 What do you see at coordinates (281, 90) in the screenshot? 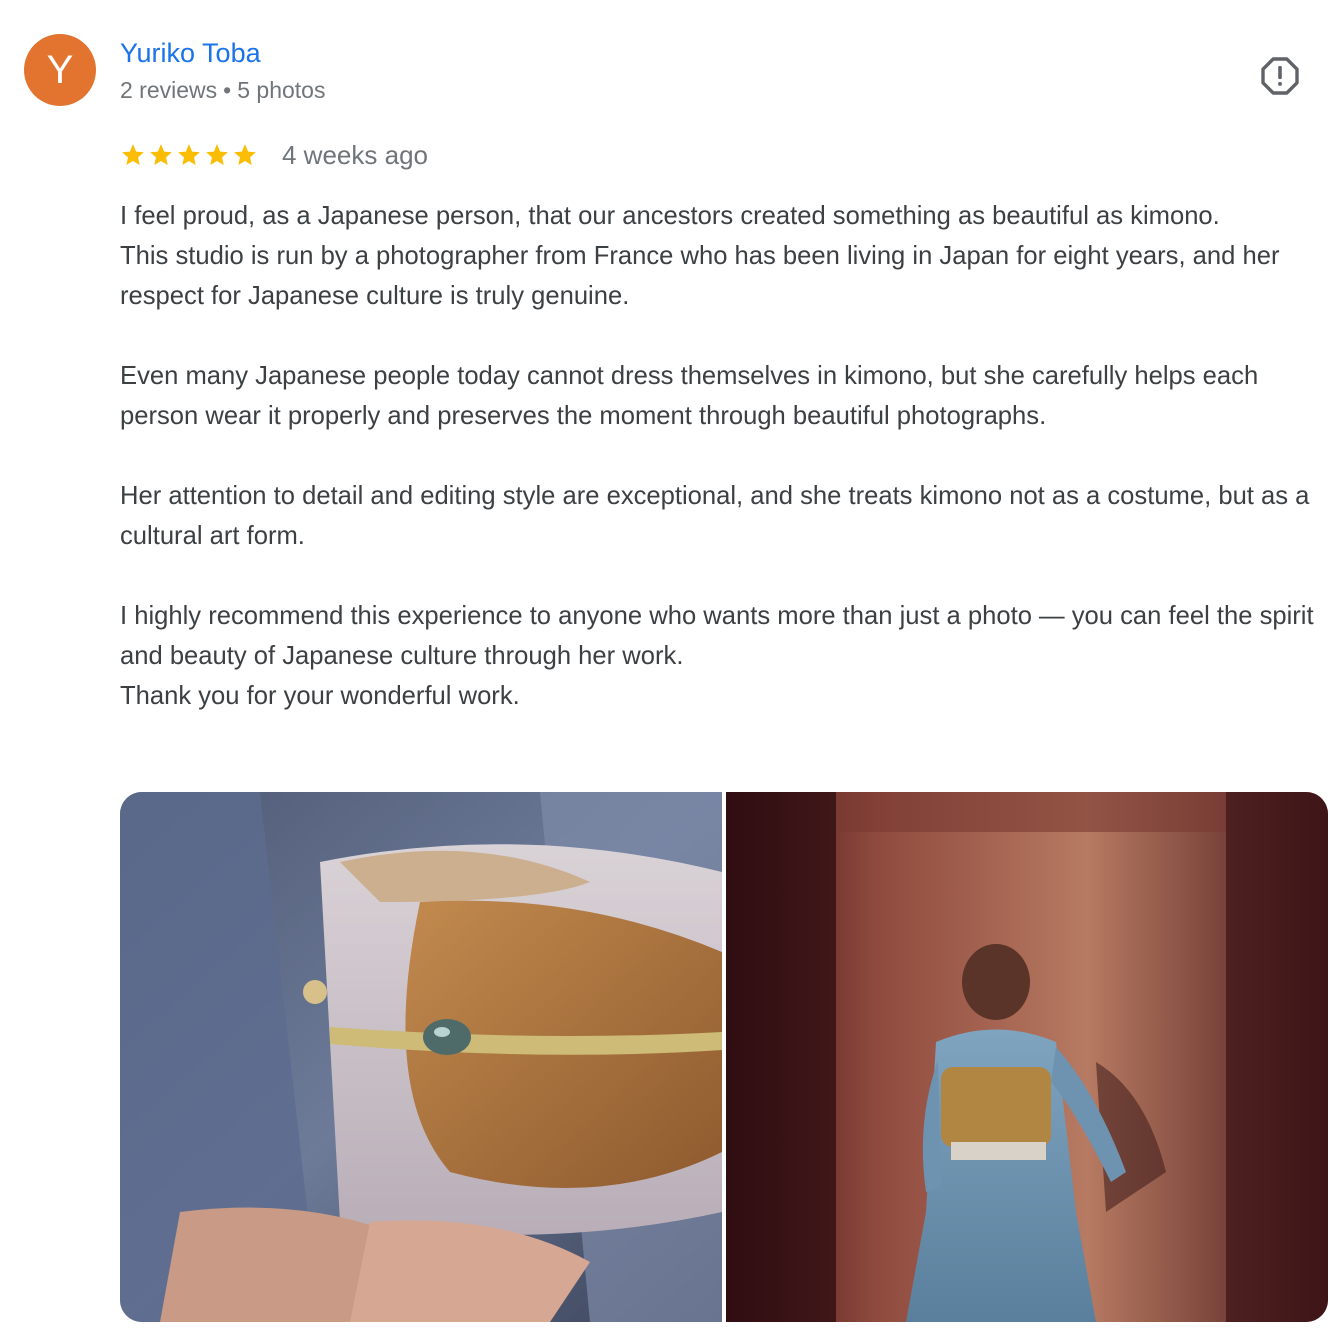
I see `author-photo-count: 5 photos` at bounding box center [281, 90].